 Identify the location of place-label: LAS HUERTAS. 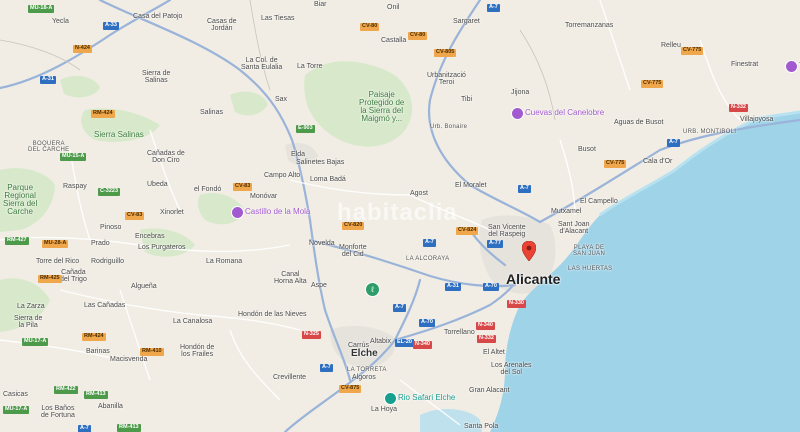
(590, 269).